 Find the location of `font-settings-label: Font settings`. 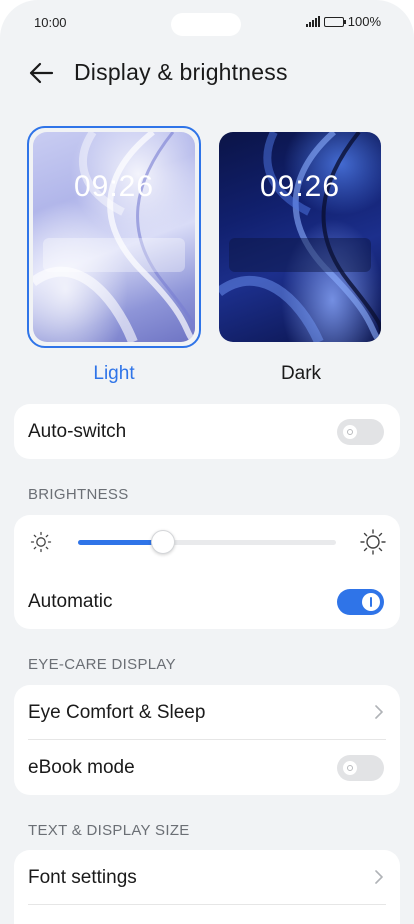

font-settings-label: Font settings is located at coordinates (82, 877).